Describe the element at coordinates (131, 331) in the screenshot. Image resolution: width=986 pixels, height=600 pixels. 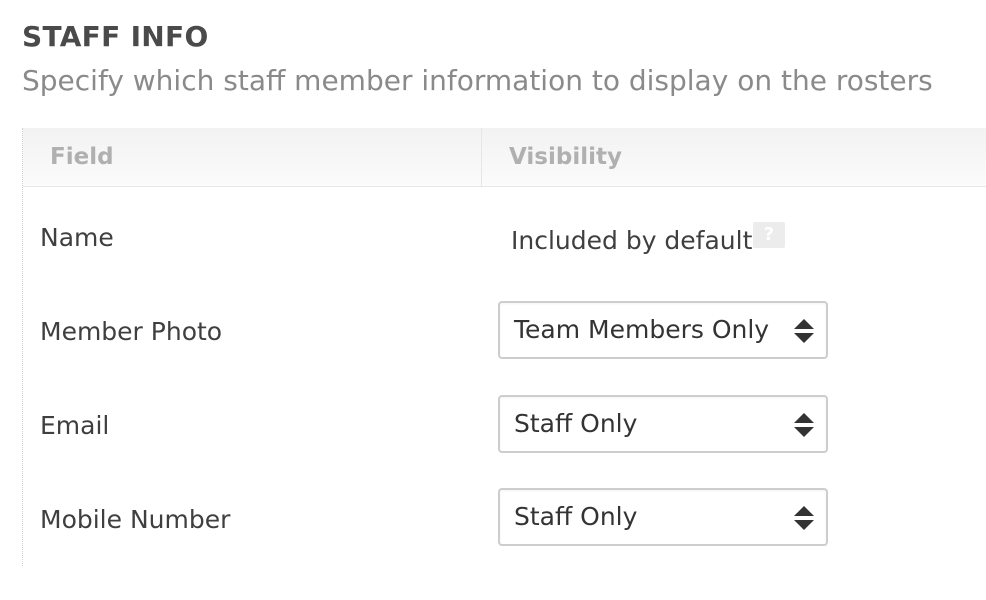
I see `row-label-member-photo: Member Photo` at that location.